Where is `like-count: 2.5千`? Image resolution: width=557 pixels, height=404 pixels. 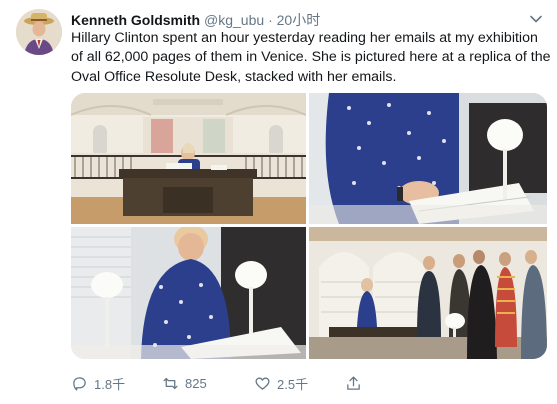
like-count: 2.5千 is located at coordinates (293, 384).